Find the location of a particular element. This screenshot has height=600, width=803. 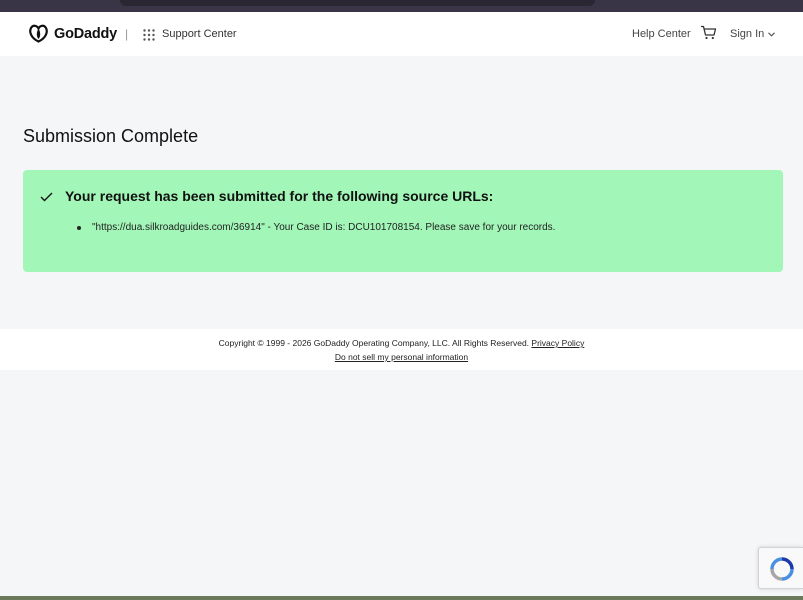

footer-optout-line: Do not sell my personal information is located at coordinates (401, 357).